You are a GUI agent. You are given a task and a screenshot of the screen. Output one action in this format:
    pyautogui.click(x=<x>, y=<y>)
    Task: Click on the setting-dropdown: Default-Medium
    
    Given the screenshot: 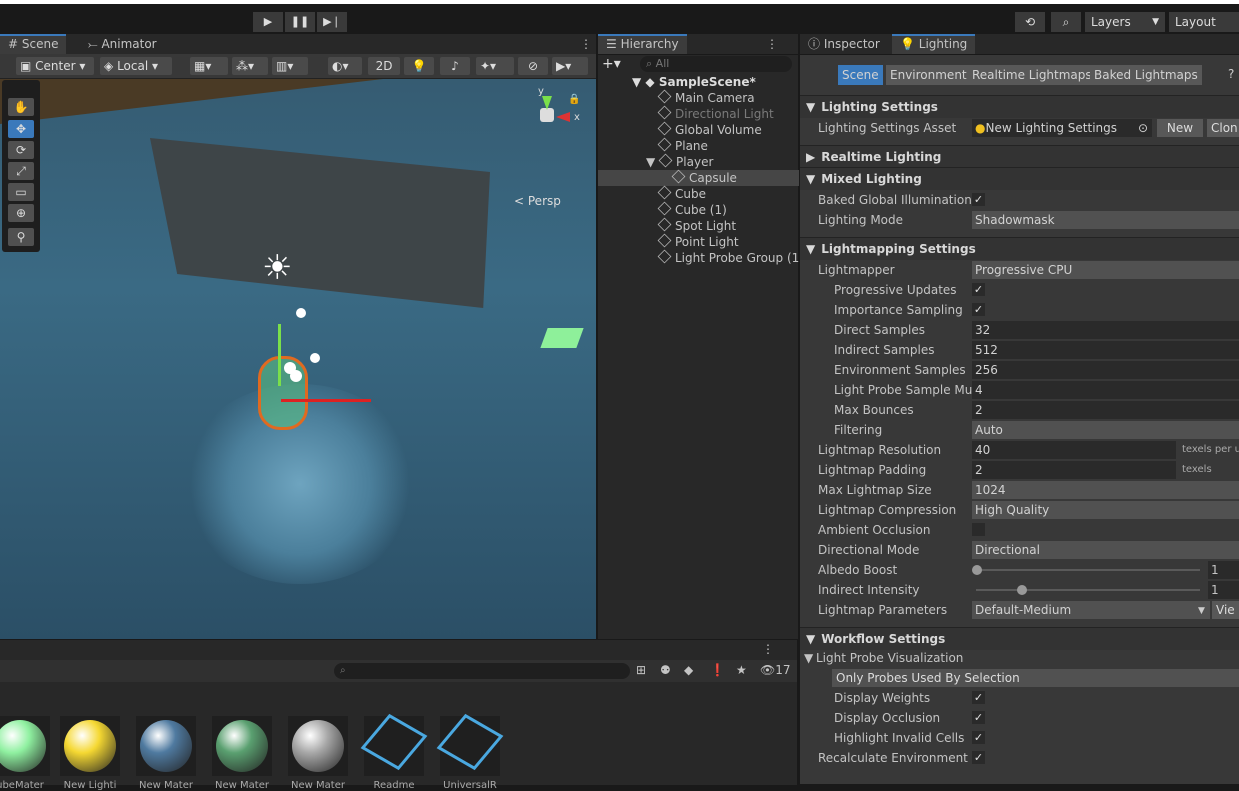 What is the action you would take?
    pyautogui.click(x=1091, y=610)
    